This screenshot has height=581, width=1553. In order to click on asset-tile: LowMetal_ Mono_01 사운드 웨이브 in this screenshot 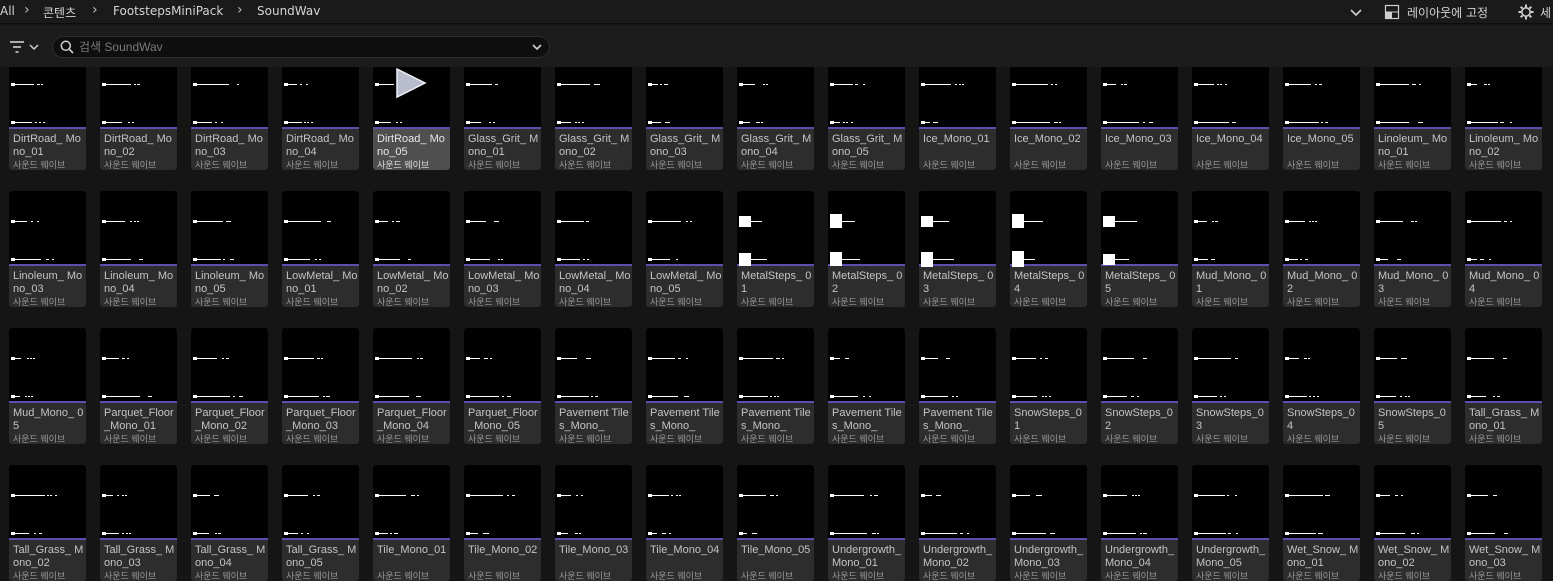, I will do `click(320, 249)`.